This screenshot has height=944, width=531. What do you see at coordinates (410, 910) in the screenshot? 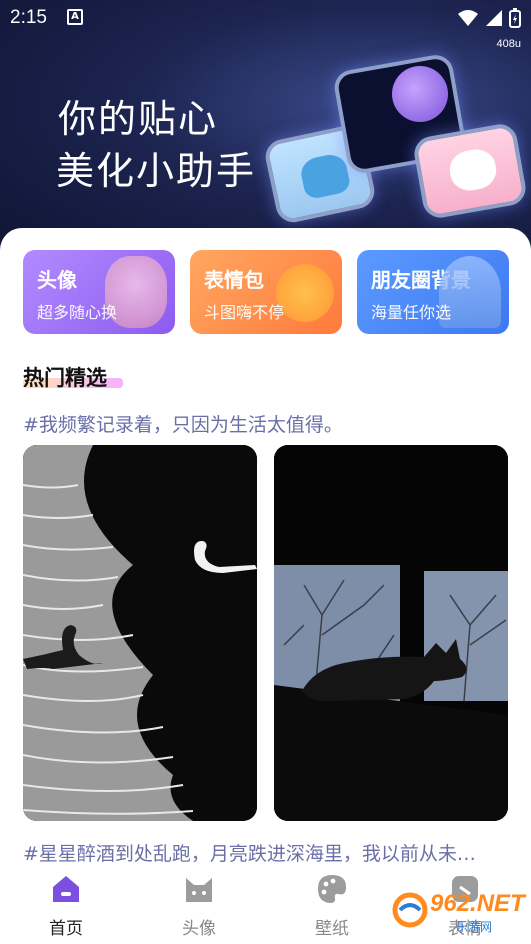
I see `watermark-swirl-icon` at bounding box center [410, 910].